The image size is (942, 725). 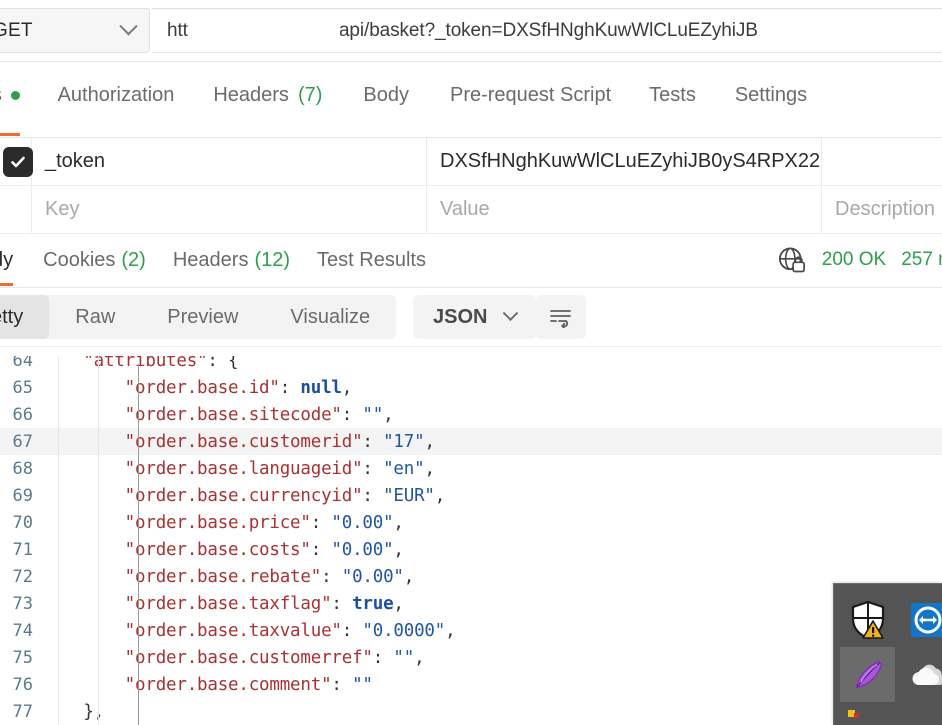 What do you see at coordinates (95, 317) in the screenshot?
I see `view-raw-button: Raw` at bounding box center [95, 317].